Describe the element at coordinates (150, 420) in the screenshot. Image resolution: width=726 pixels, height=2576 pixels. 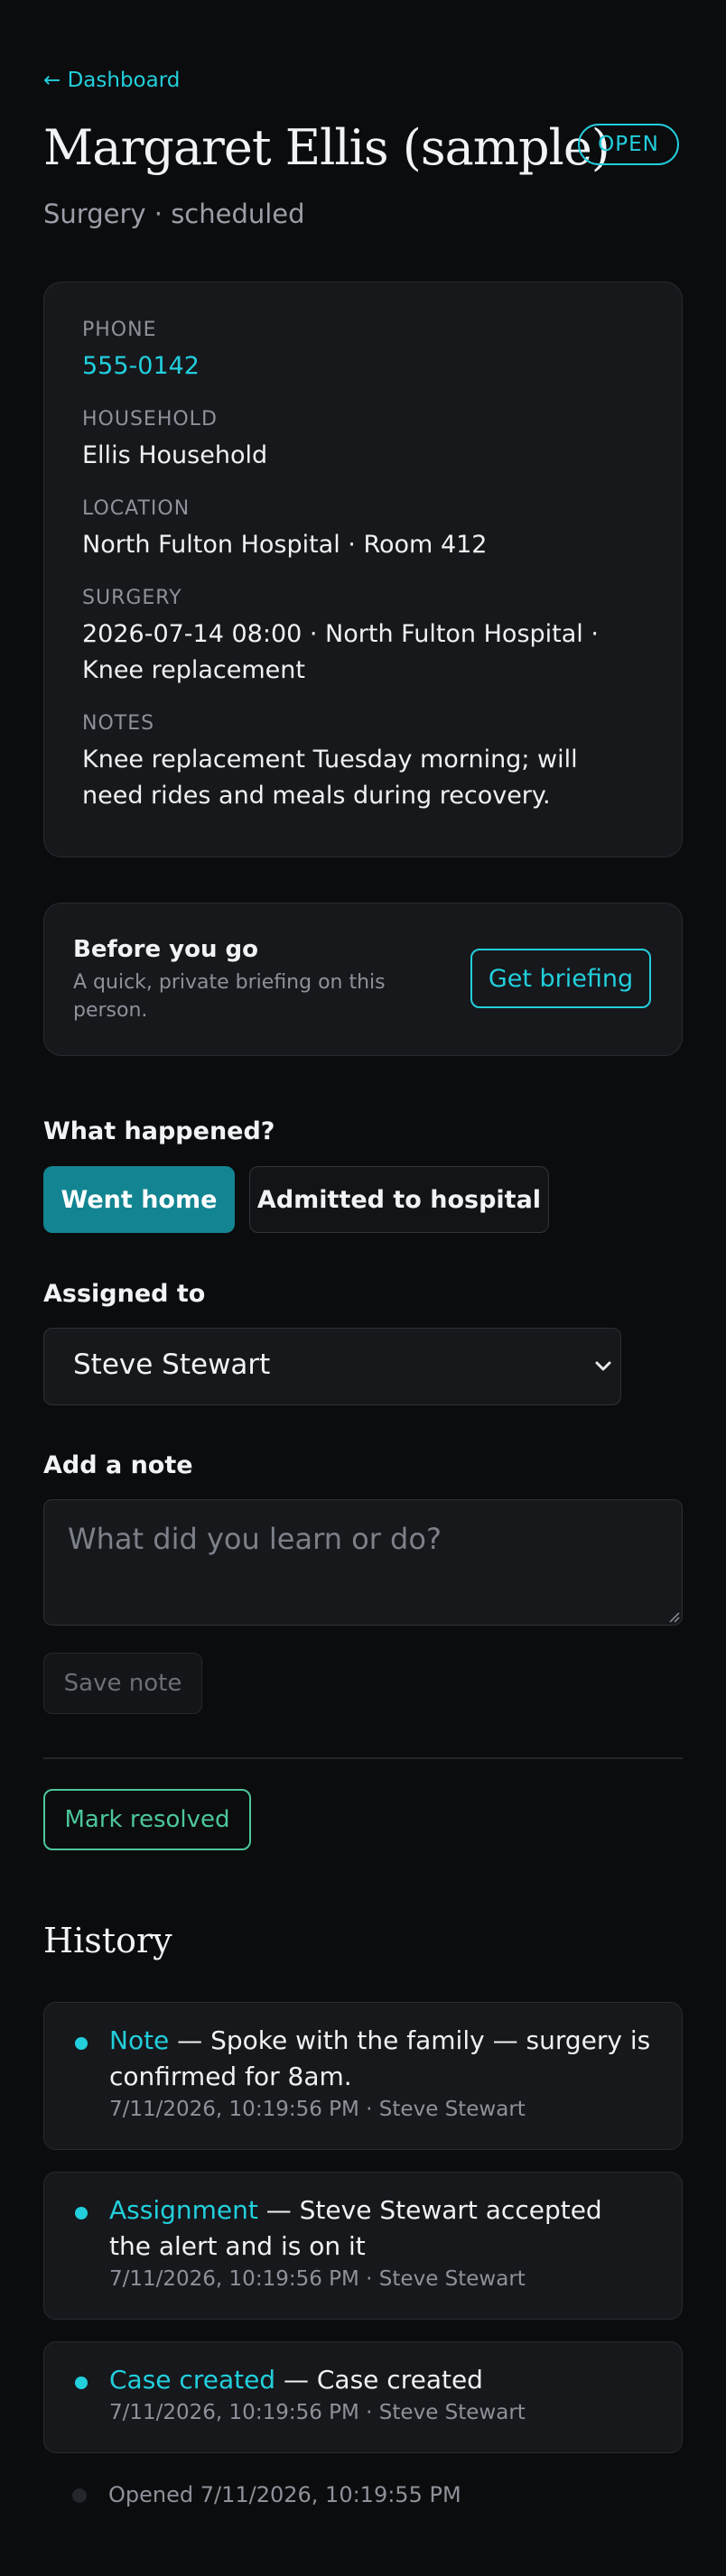
I see `detail-label: HOUSEHOLD` at that location.